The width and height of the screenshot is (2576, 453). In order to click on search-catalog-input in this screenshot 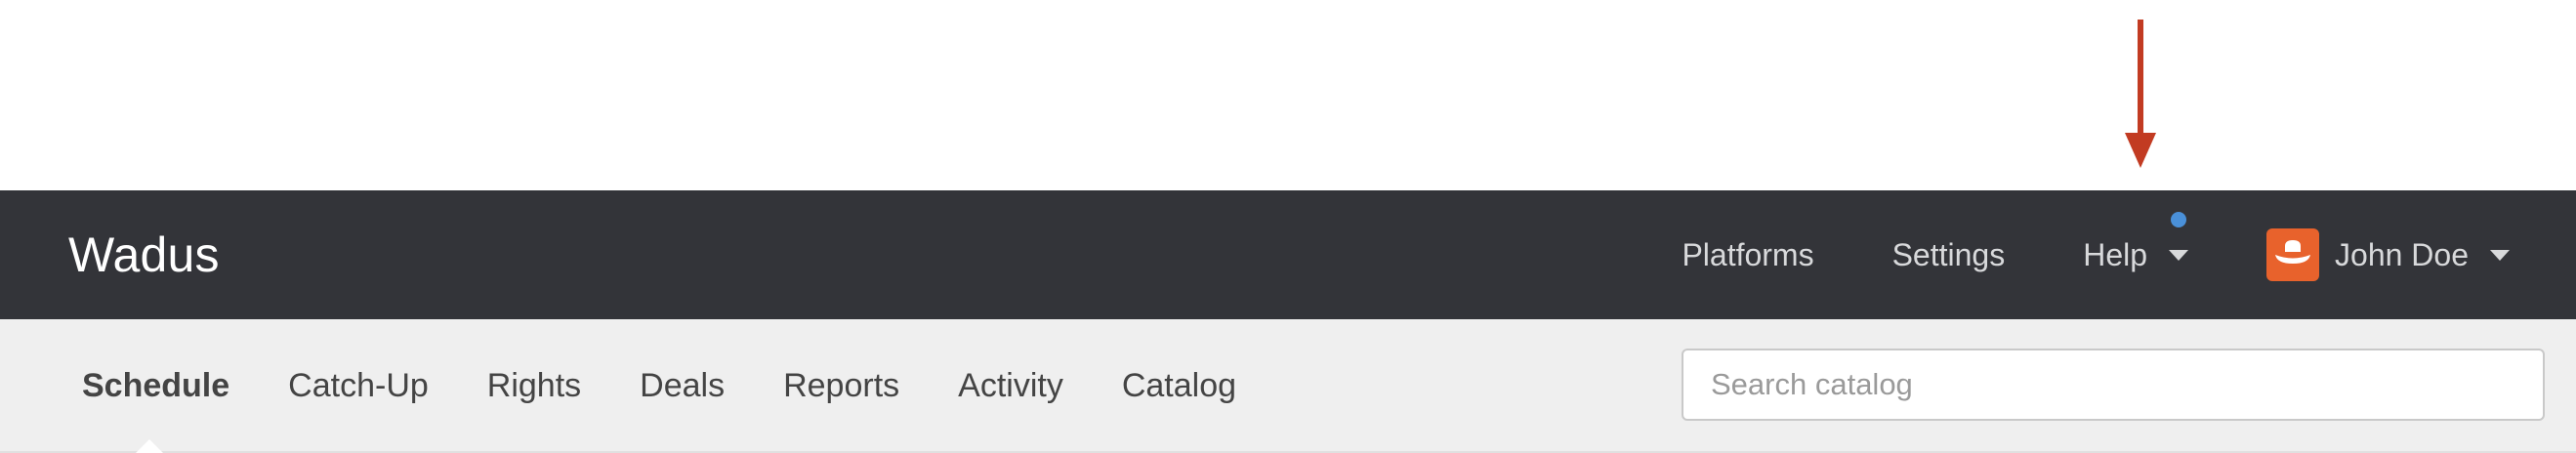, I will do `click(2114, 385)`.